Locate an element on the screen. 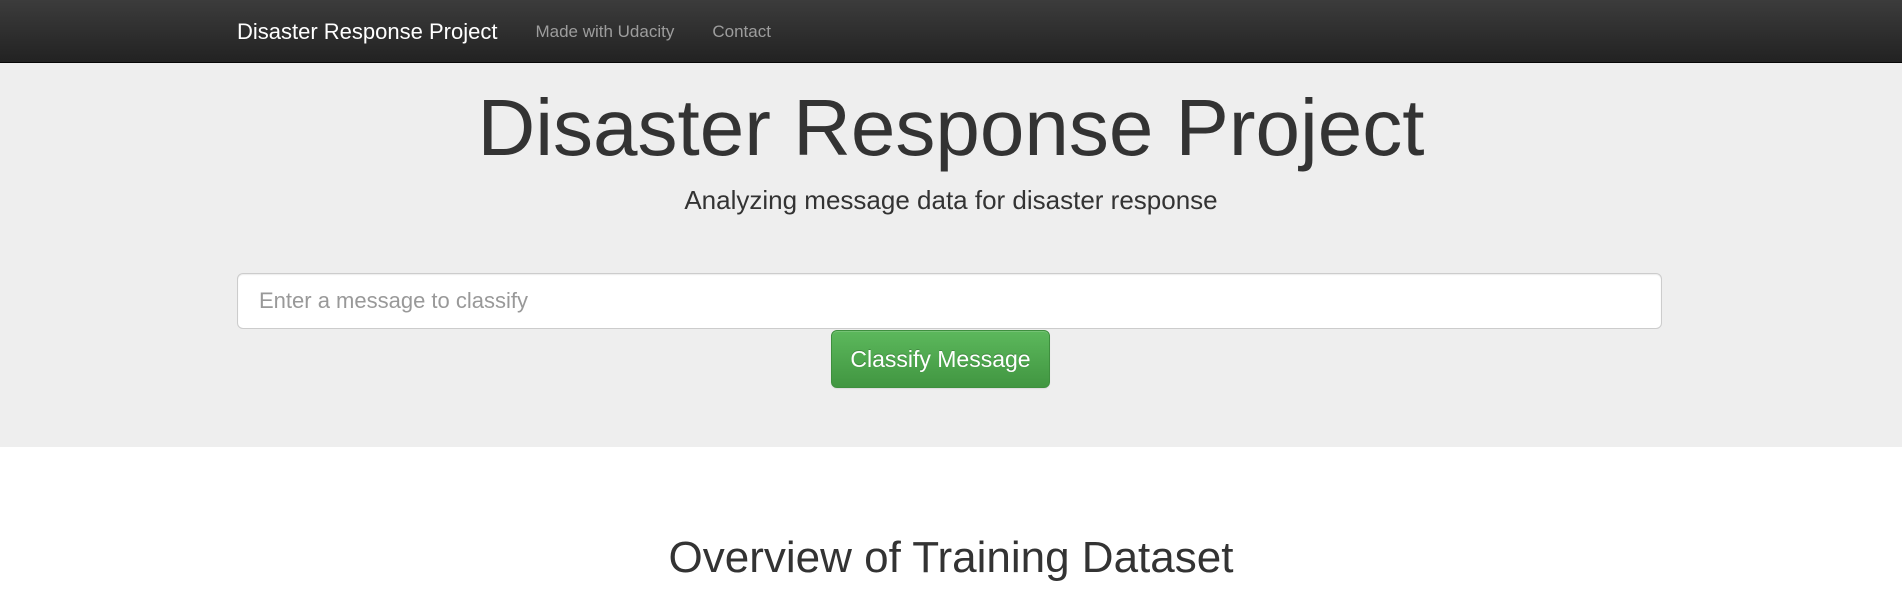 The image size is (1902, 601). nav-link-made-with-udacity: Made with Udacity is located at coordinates (604, 32).